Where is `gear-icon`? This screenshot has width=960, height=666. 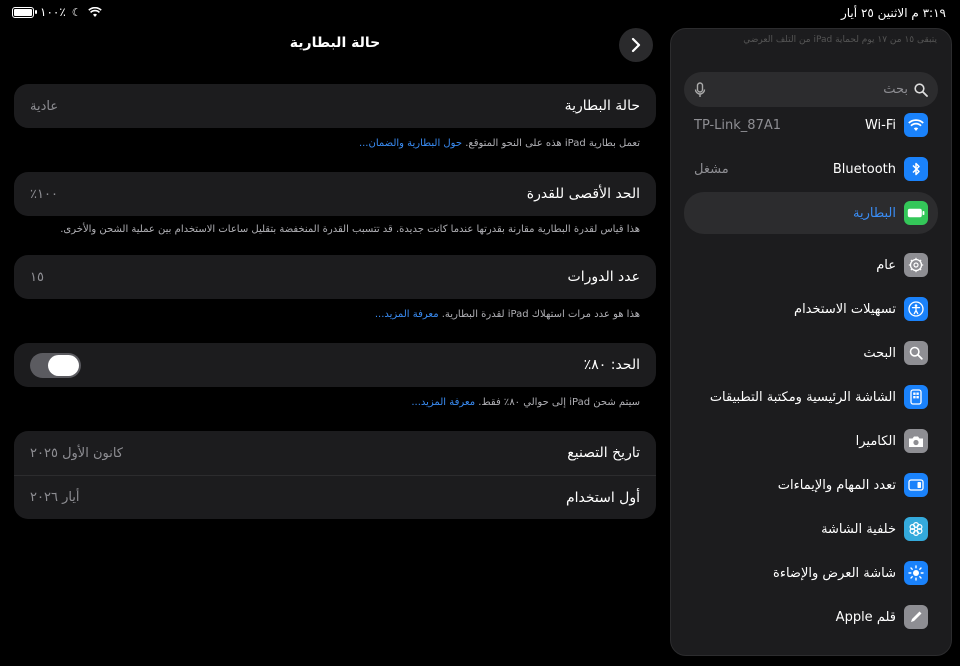
gear-icon is located at coordinates (916, 265).